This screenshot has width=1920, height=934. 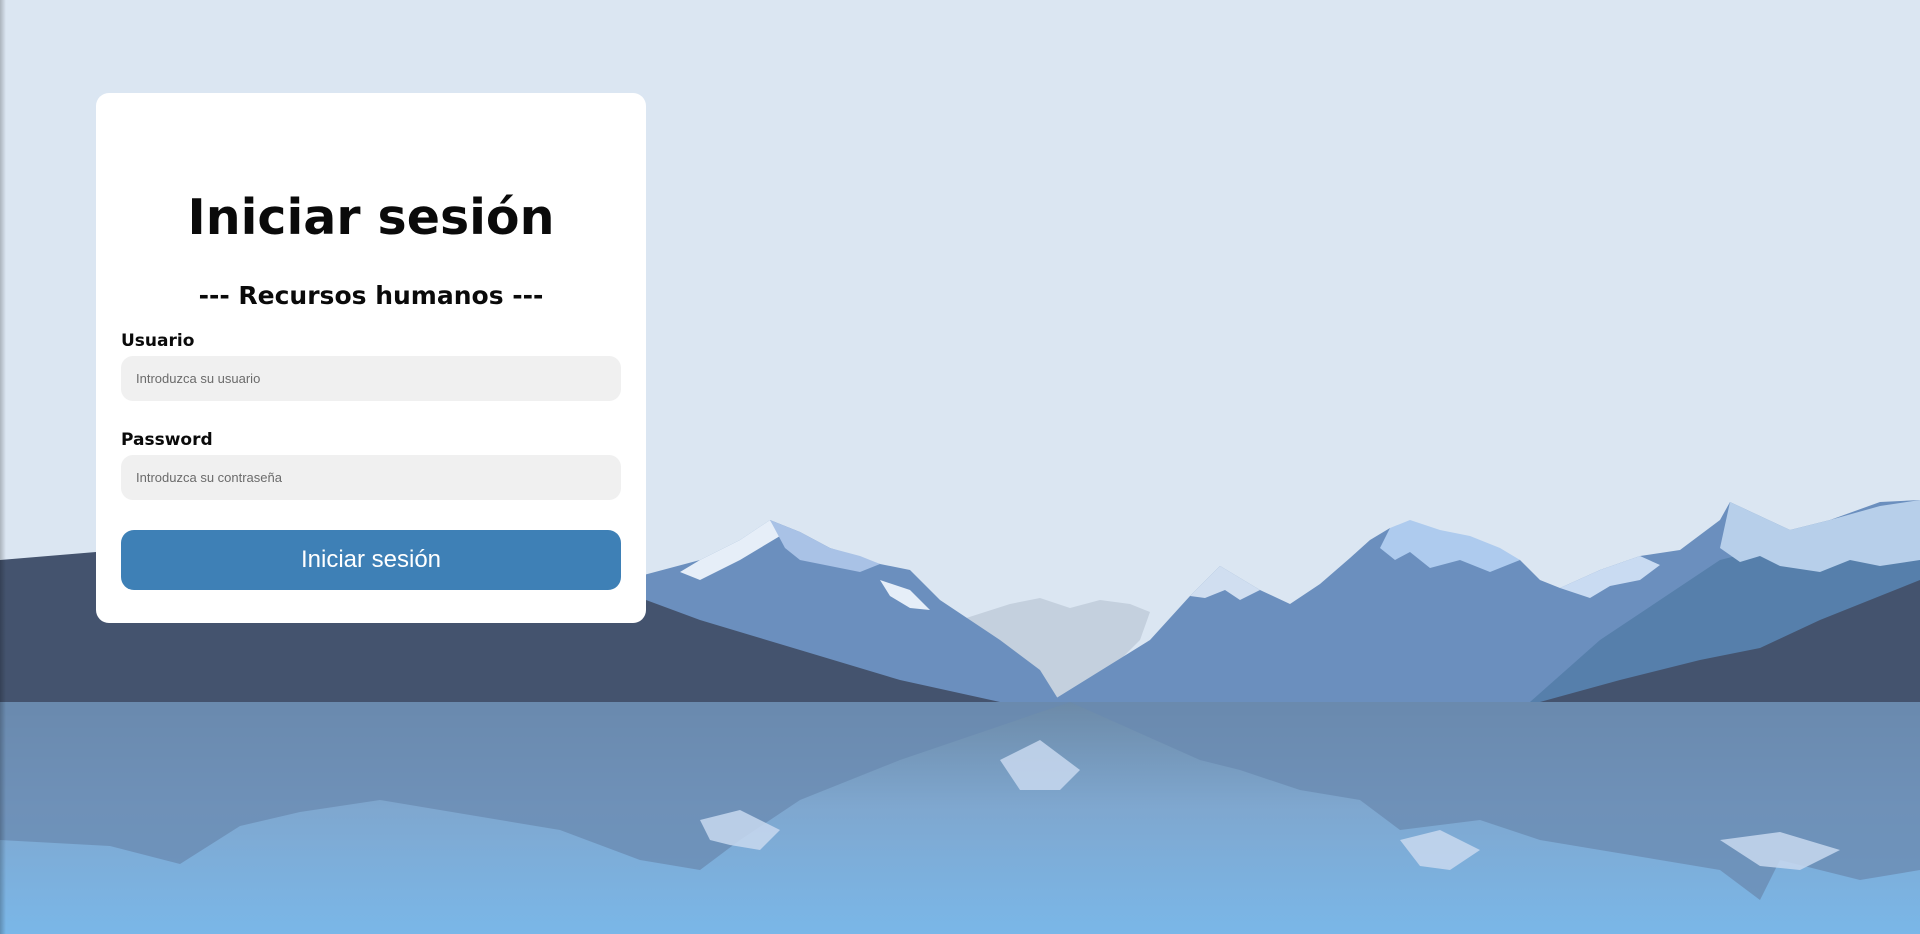 What do you see at coordinates (371, 295) in the screenshot?
I see `login-subtitle: --- Recursos humanos ---` at bounding box center [371, 295].